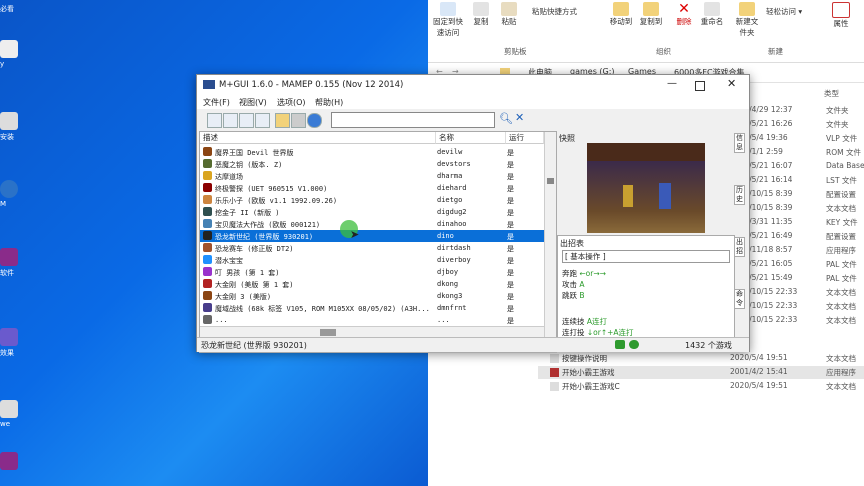 The image size is (864, 486). I want to click on menu-help: 帮助(H), so click(329, 102).